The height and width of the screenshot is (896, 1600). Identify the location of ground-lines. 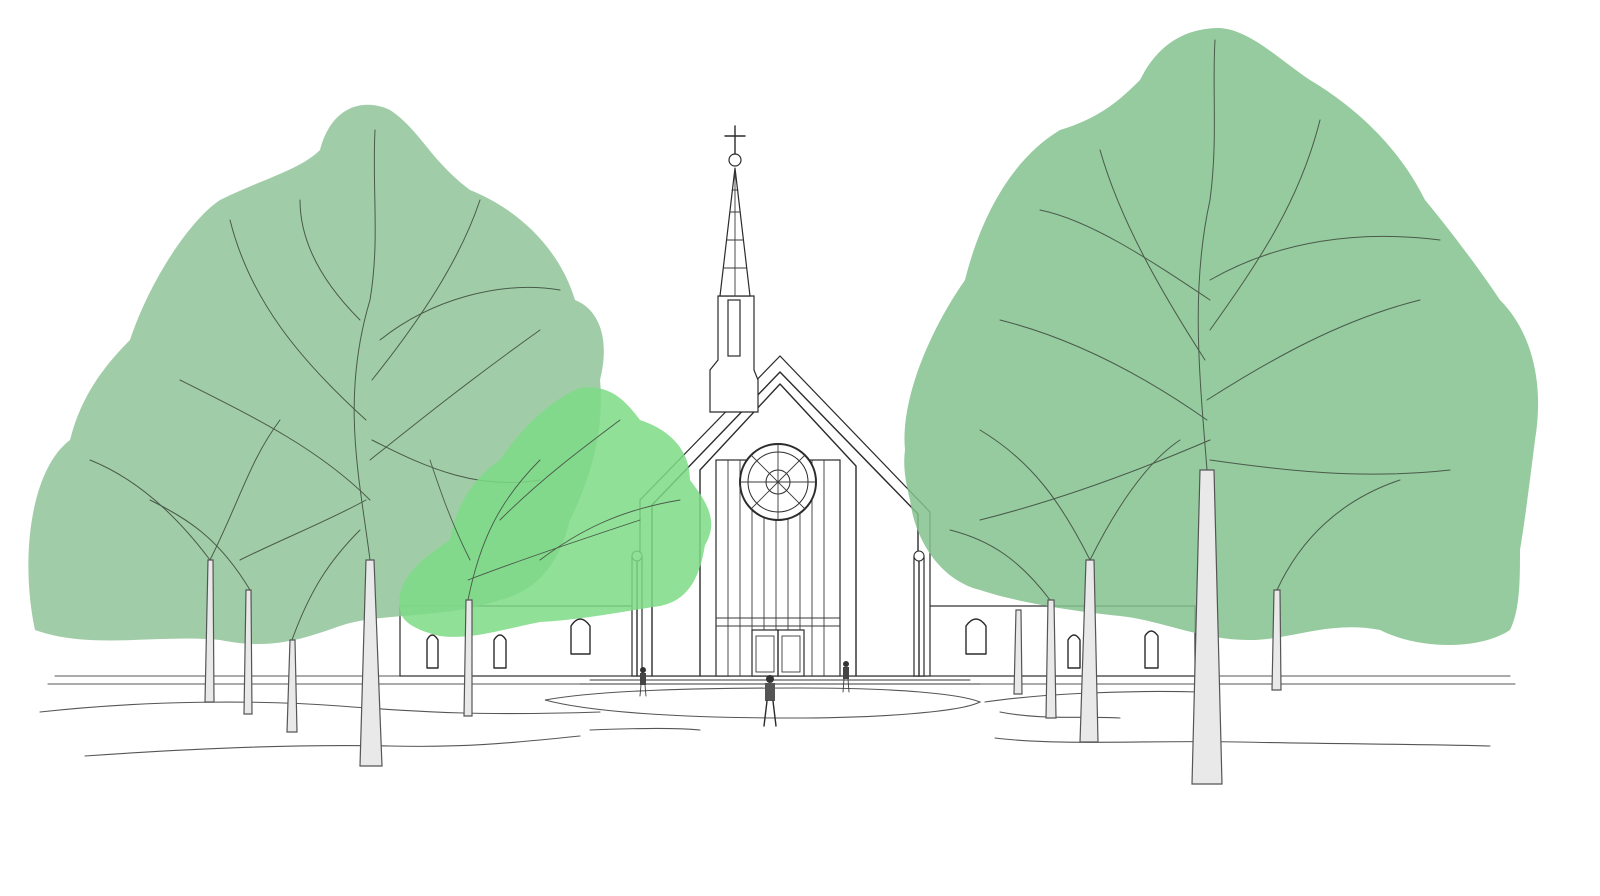
(777, 716).